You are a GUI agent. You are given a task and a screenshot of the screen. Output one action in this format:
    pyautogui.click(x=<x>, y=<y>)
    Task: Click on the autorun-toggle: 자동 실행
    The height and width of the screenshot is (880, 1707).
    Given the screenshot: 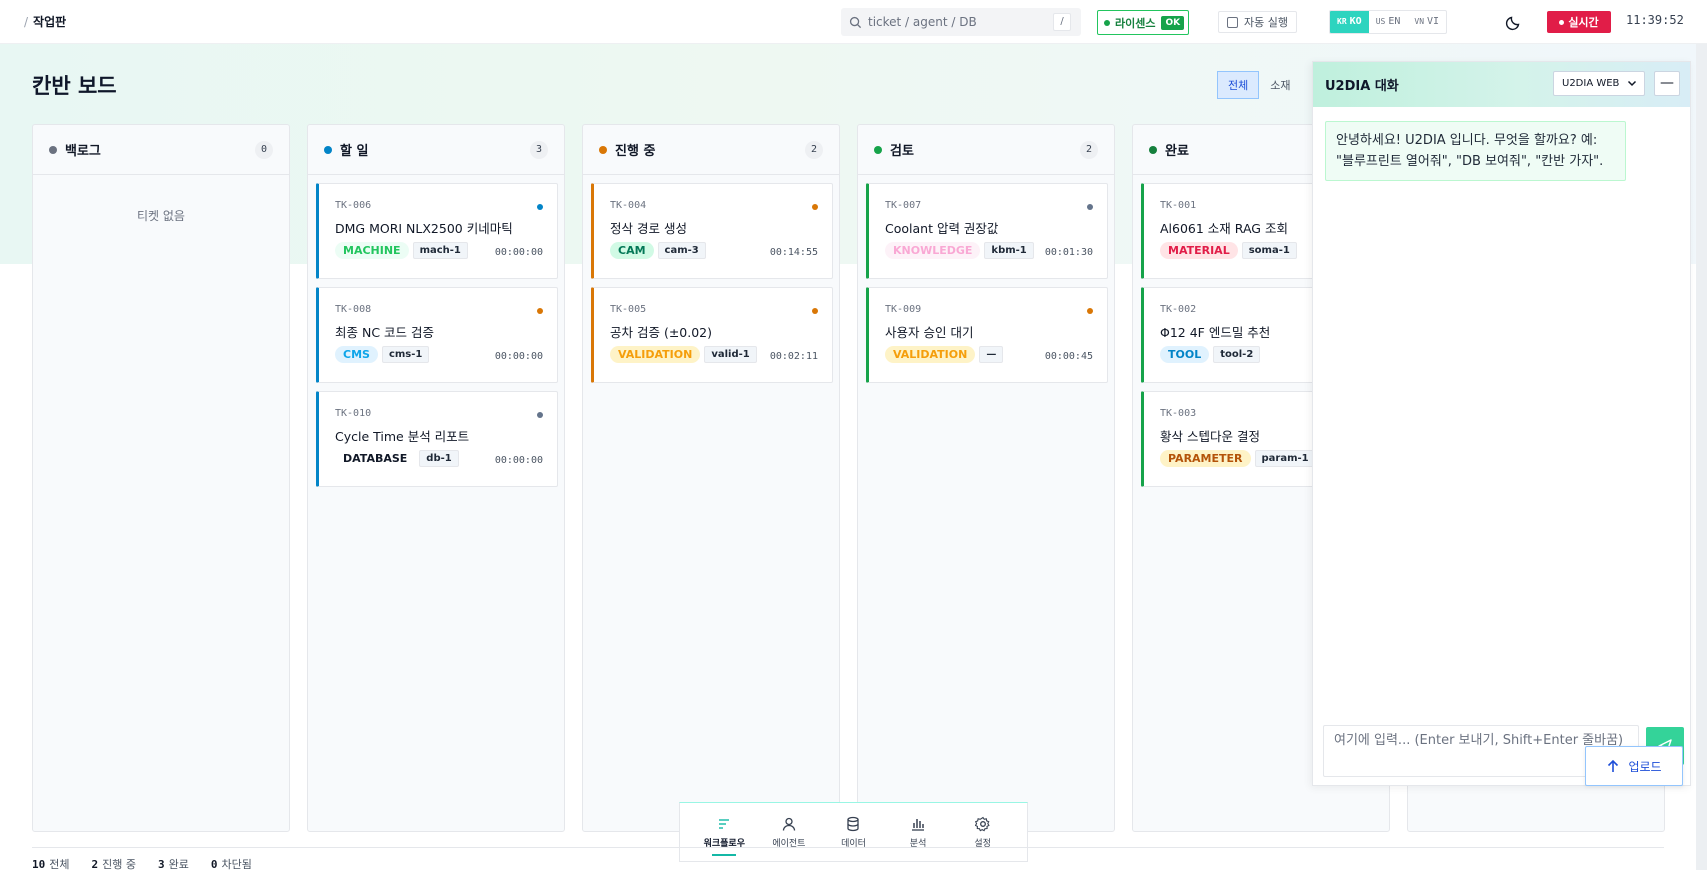 What is the action you would take?
    pyautogui.click(x=1257, y=22)
    